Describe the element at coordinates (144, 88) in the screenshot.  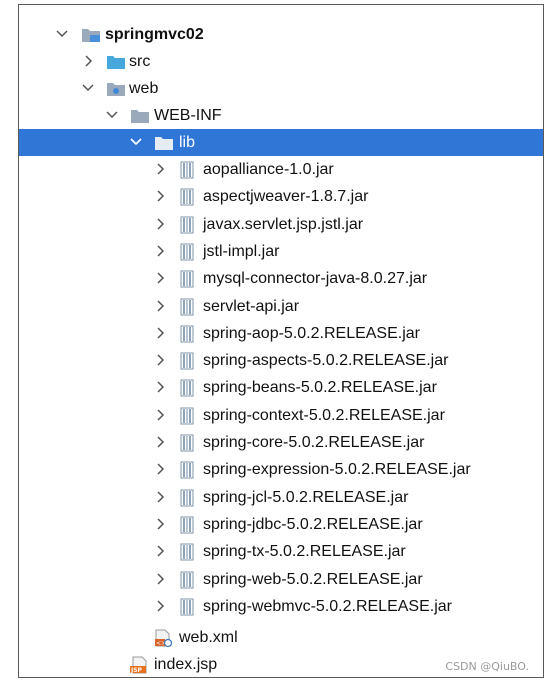
I see `tree-node-label: web` at that location.